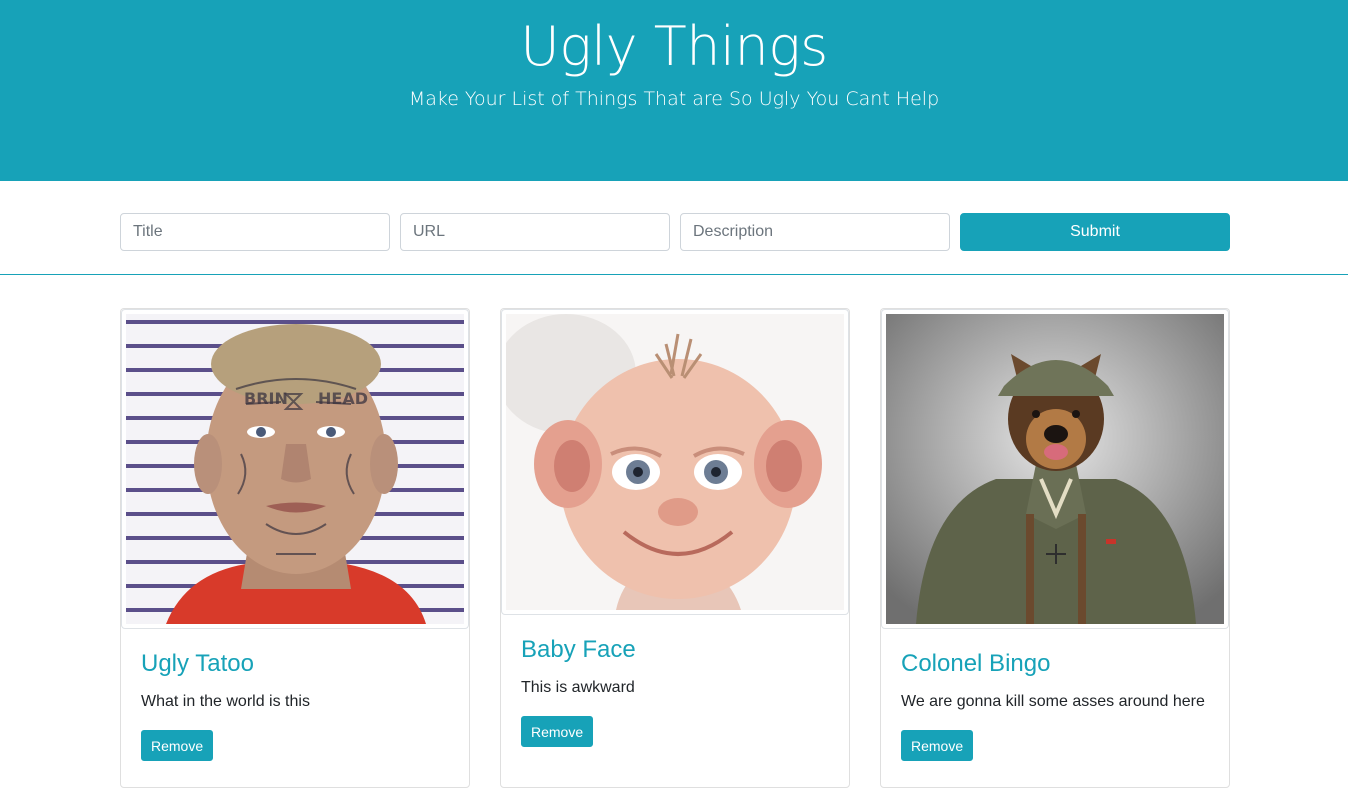 The width and height of the screenshot is (1348, 788). Describe the element at coordinates (976, 663) in the screenshot. I see `card-title: Colonel Bingo` at that location.